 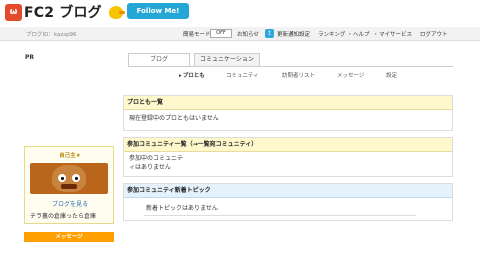 What do you see at coordinates (13, 12) in the screenshot?
I see `fc2-logo-icon: ω` at bounding box center [13, 12].